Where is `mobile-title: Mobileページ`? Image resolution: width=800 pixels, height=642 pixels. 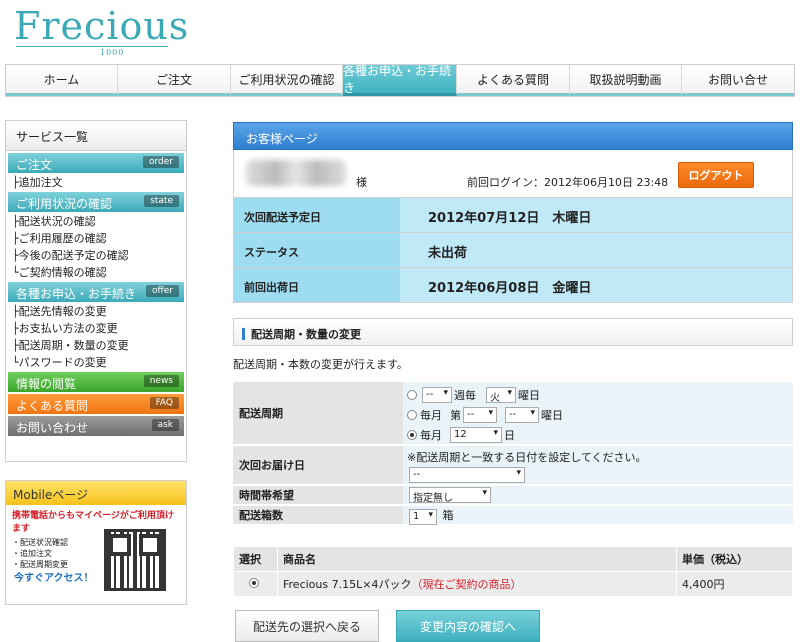
mobile-title: Mobileページ is located at coordinates (96, 493).